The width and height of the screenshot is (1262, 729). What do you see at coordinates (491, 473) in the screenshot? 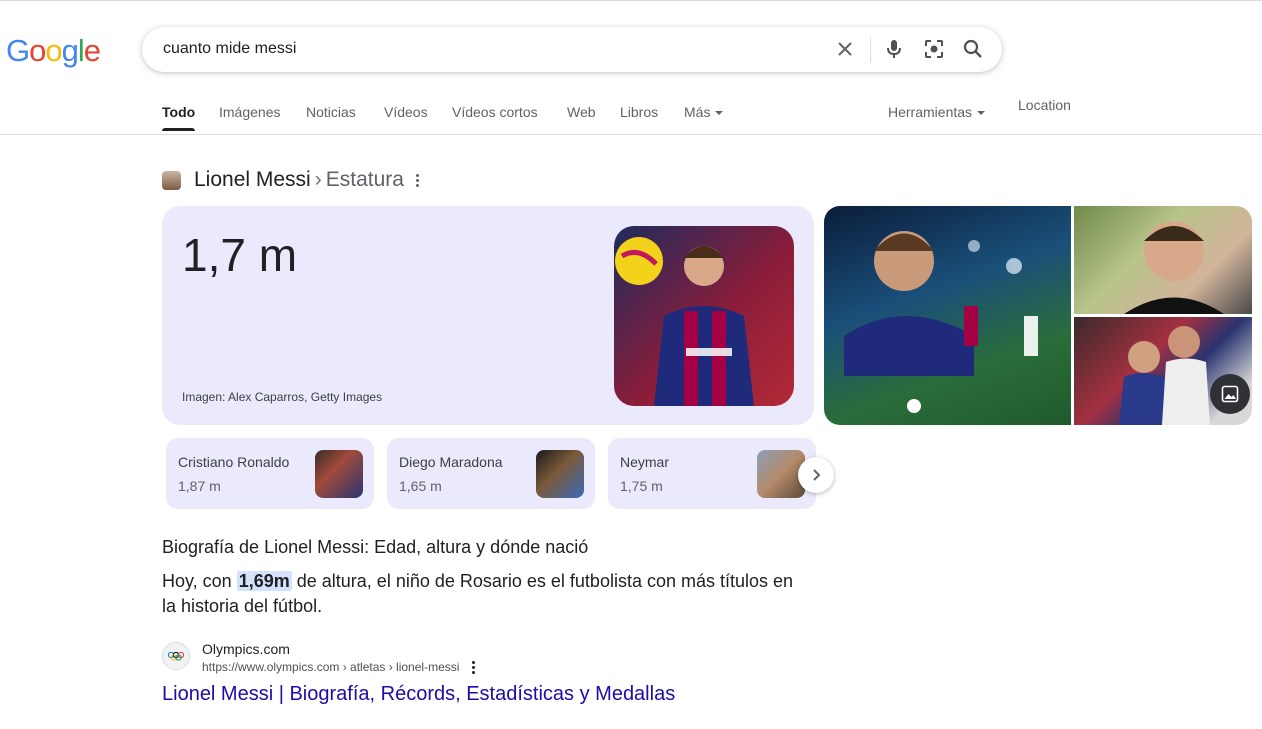
I see `related-chip-diego-maradona: Diego Maradona 1,65 m` at bounding box center [491, 473].